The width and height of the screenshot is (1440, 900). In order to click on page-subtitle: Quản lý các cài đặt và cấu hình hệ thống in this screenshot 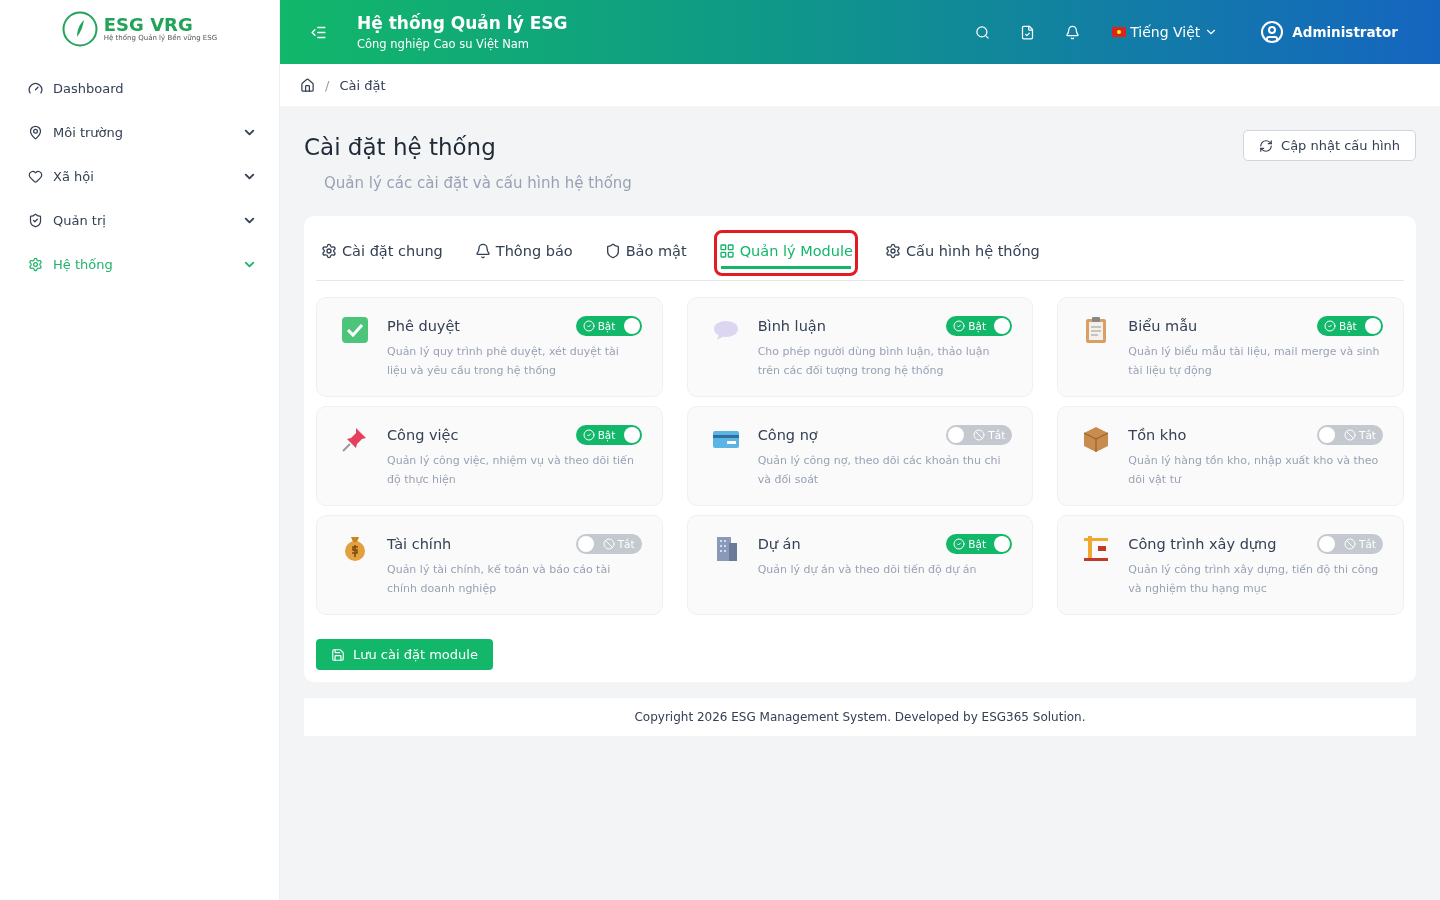, I will do `click(478, 183)`.